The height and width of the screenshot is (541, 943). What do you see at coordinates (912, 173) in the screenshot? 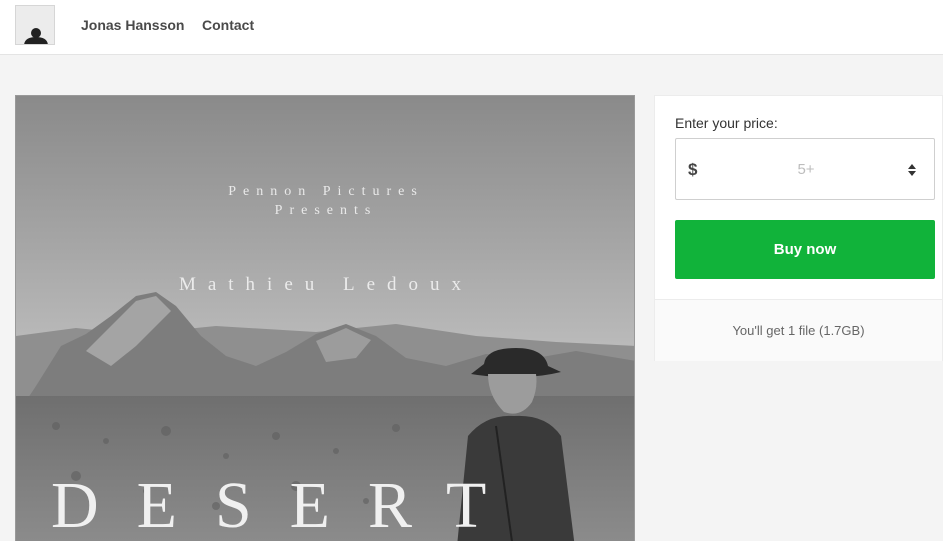
I see `stepper-down-icon` at bounding box center [912, 173].